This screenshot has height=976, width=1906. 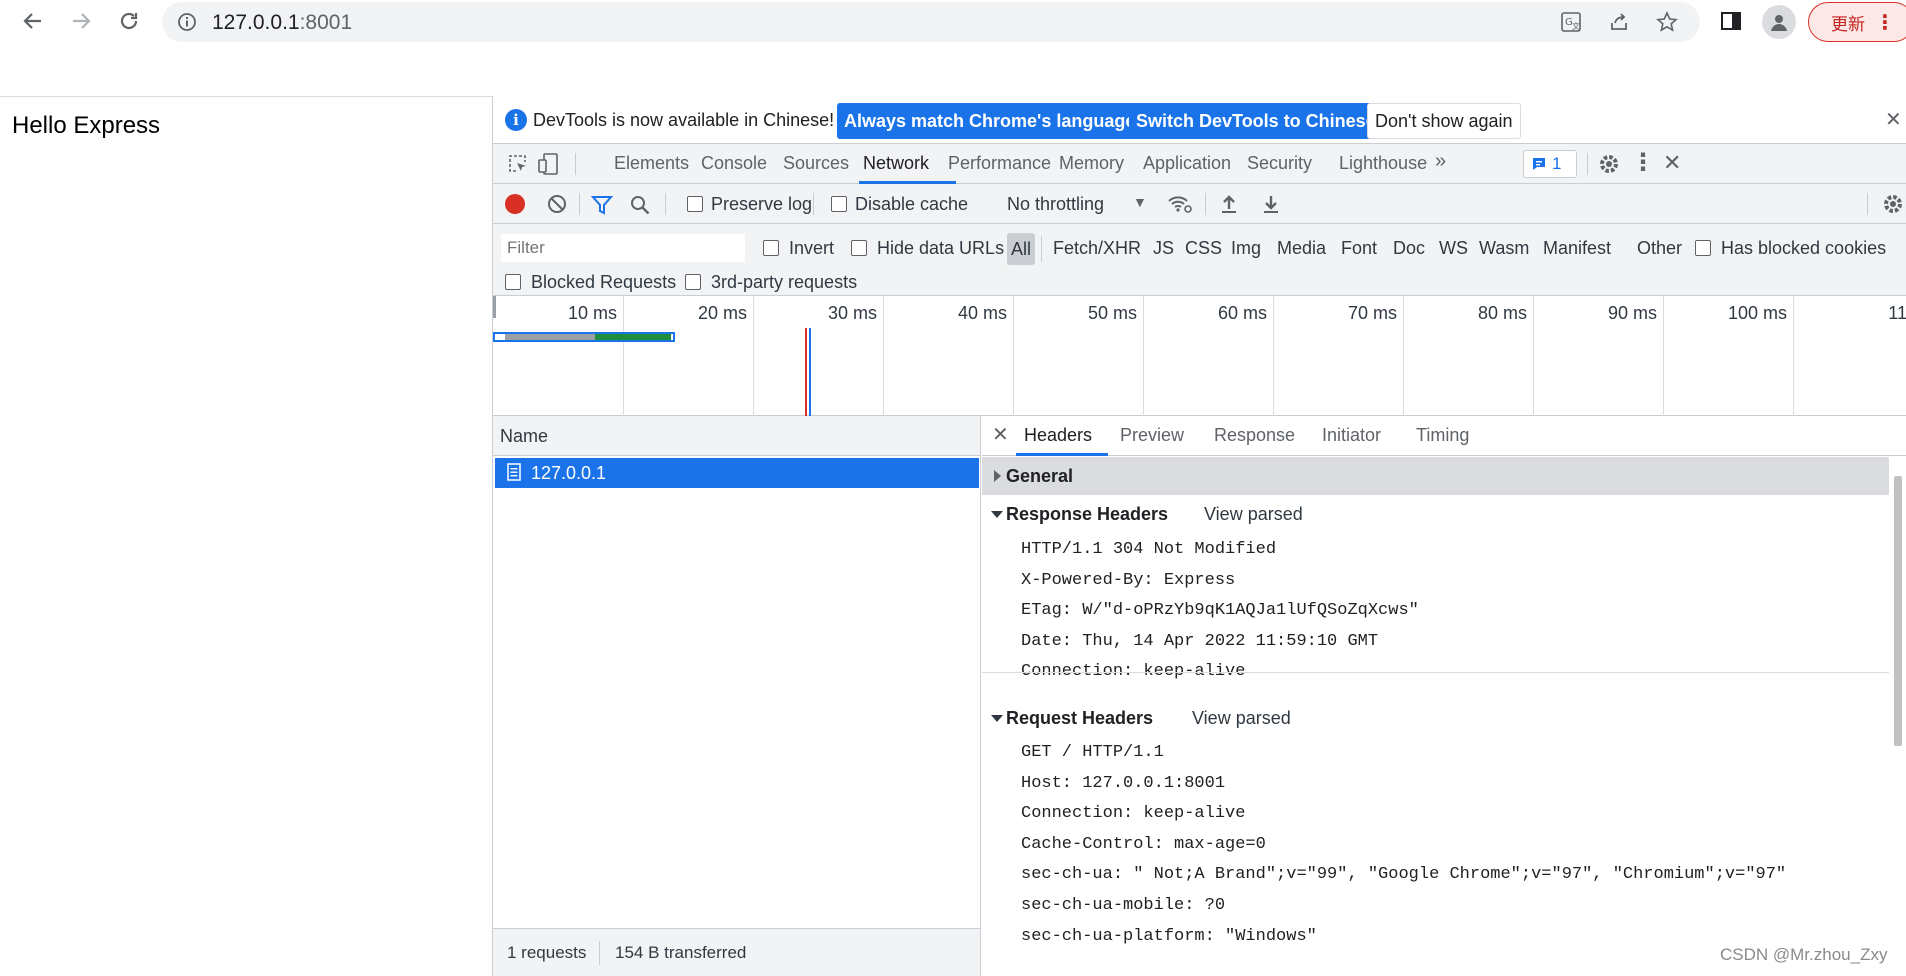 What do you see at coordinates (1504, 248) in the screenshot?
I see `type-filter-wasm: Wasm` at bounding box center [1504, 248].